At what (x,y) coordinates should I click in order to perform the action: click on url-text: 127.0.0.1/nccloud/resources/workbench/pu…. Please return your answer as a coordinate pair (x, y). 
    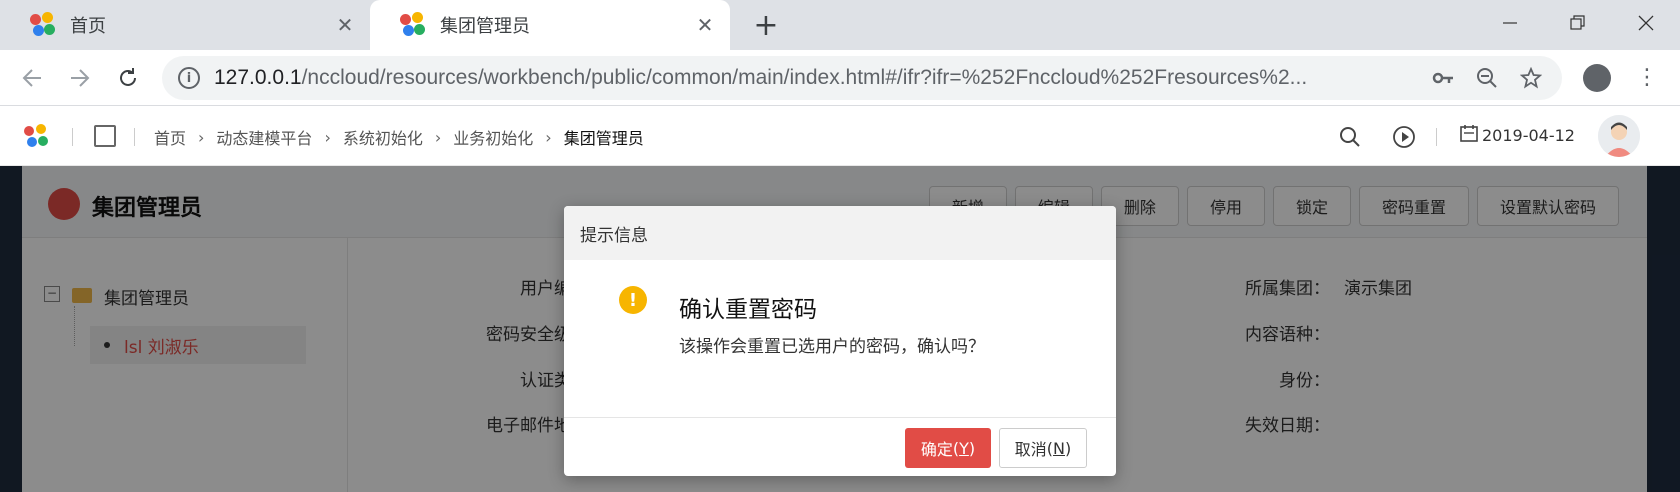
    Looking at the image, I should click on (761, 77).